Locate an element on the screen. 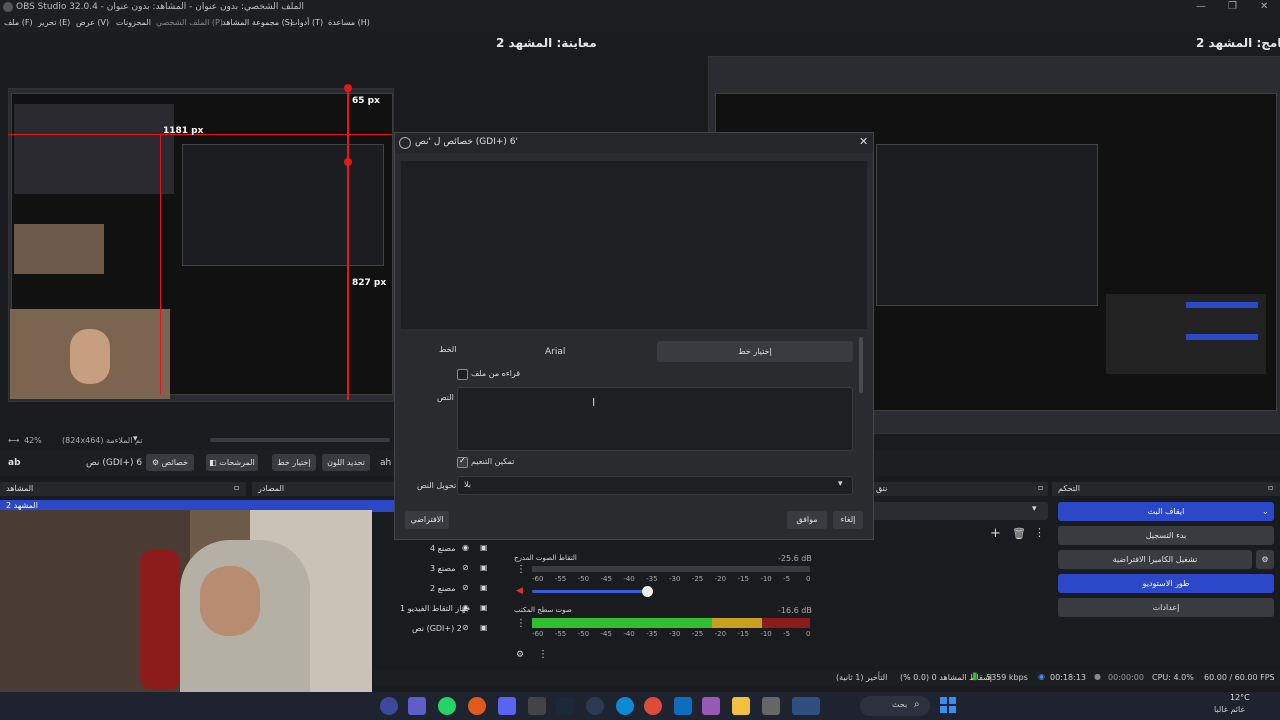 This screenshot has width=1280, height=720. scenes-dock-title: المشاهد is located at coordinates (20, 488).